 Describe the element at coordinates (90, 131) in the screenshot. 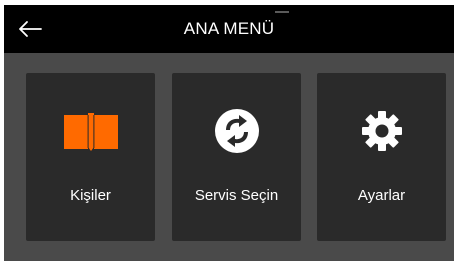

I see `book-icon` at that location.